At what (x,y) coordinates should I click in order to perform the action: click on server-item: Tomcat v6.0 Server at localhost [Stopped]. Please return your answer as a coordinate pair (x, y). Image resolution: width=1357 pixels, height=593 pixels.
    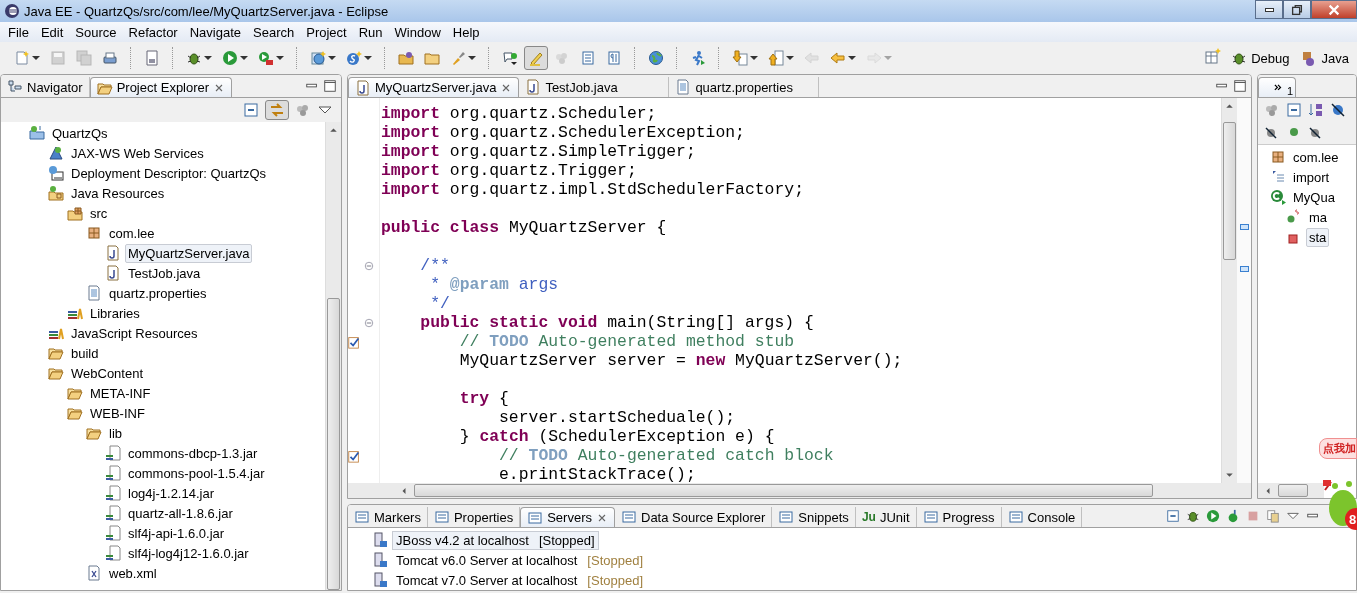
    Looking at the image, I should click on (519, 560).